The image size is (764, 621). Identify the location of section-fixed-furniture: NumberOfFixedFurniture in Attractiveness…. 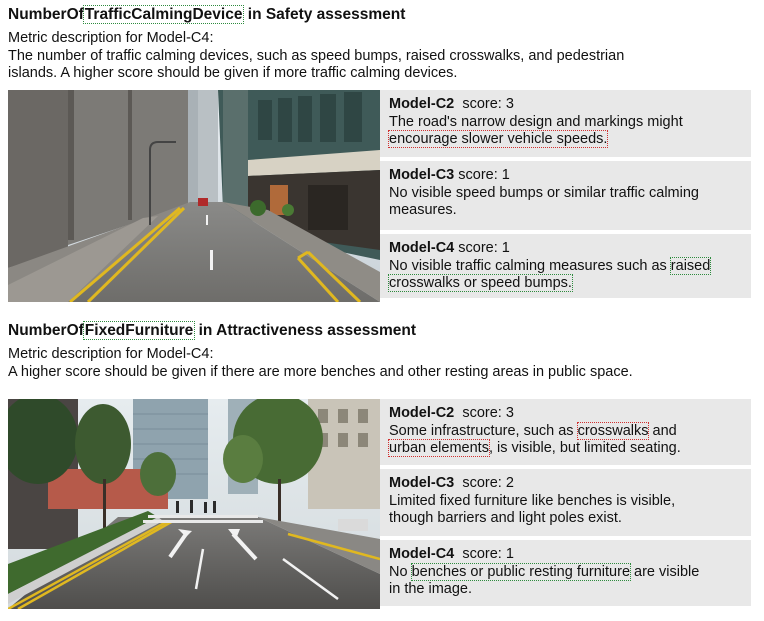
(382, 351).